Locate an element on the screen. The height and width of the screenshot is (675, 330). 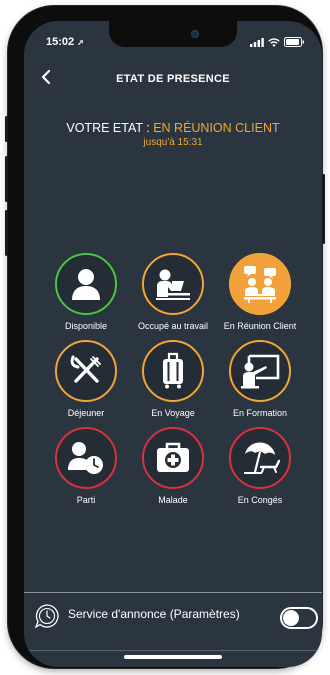
status-disponible: Disponible is located at coordinates (86, 292).